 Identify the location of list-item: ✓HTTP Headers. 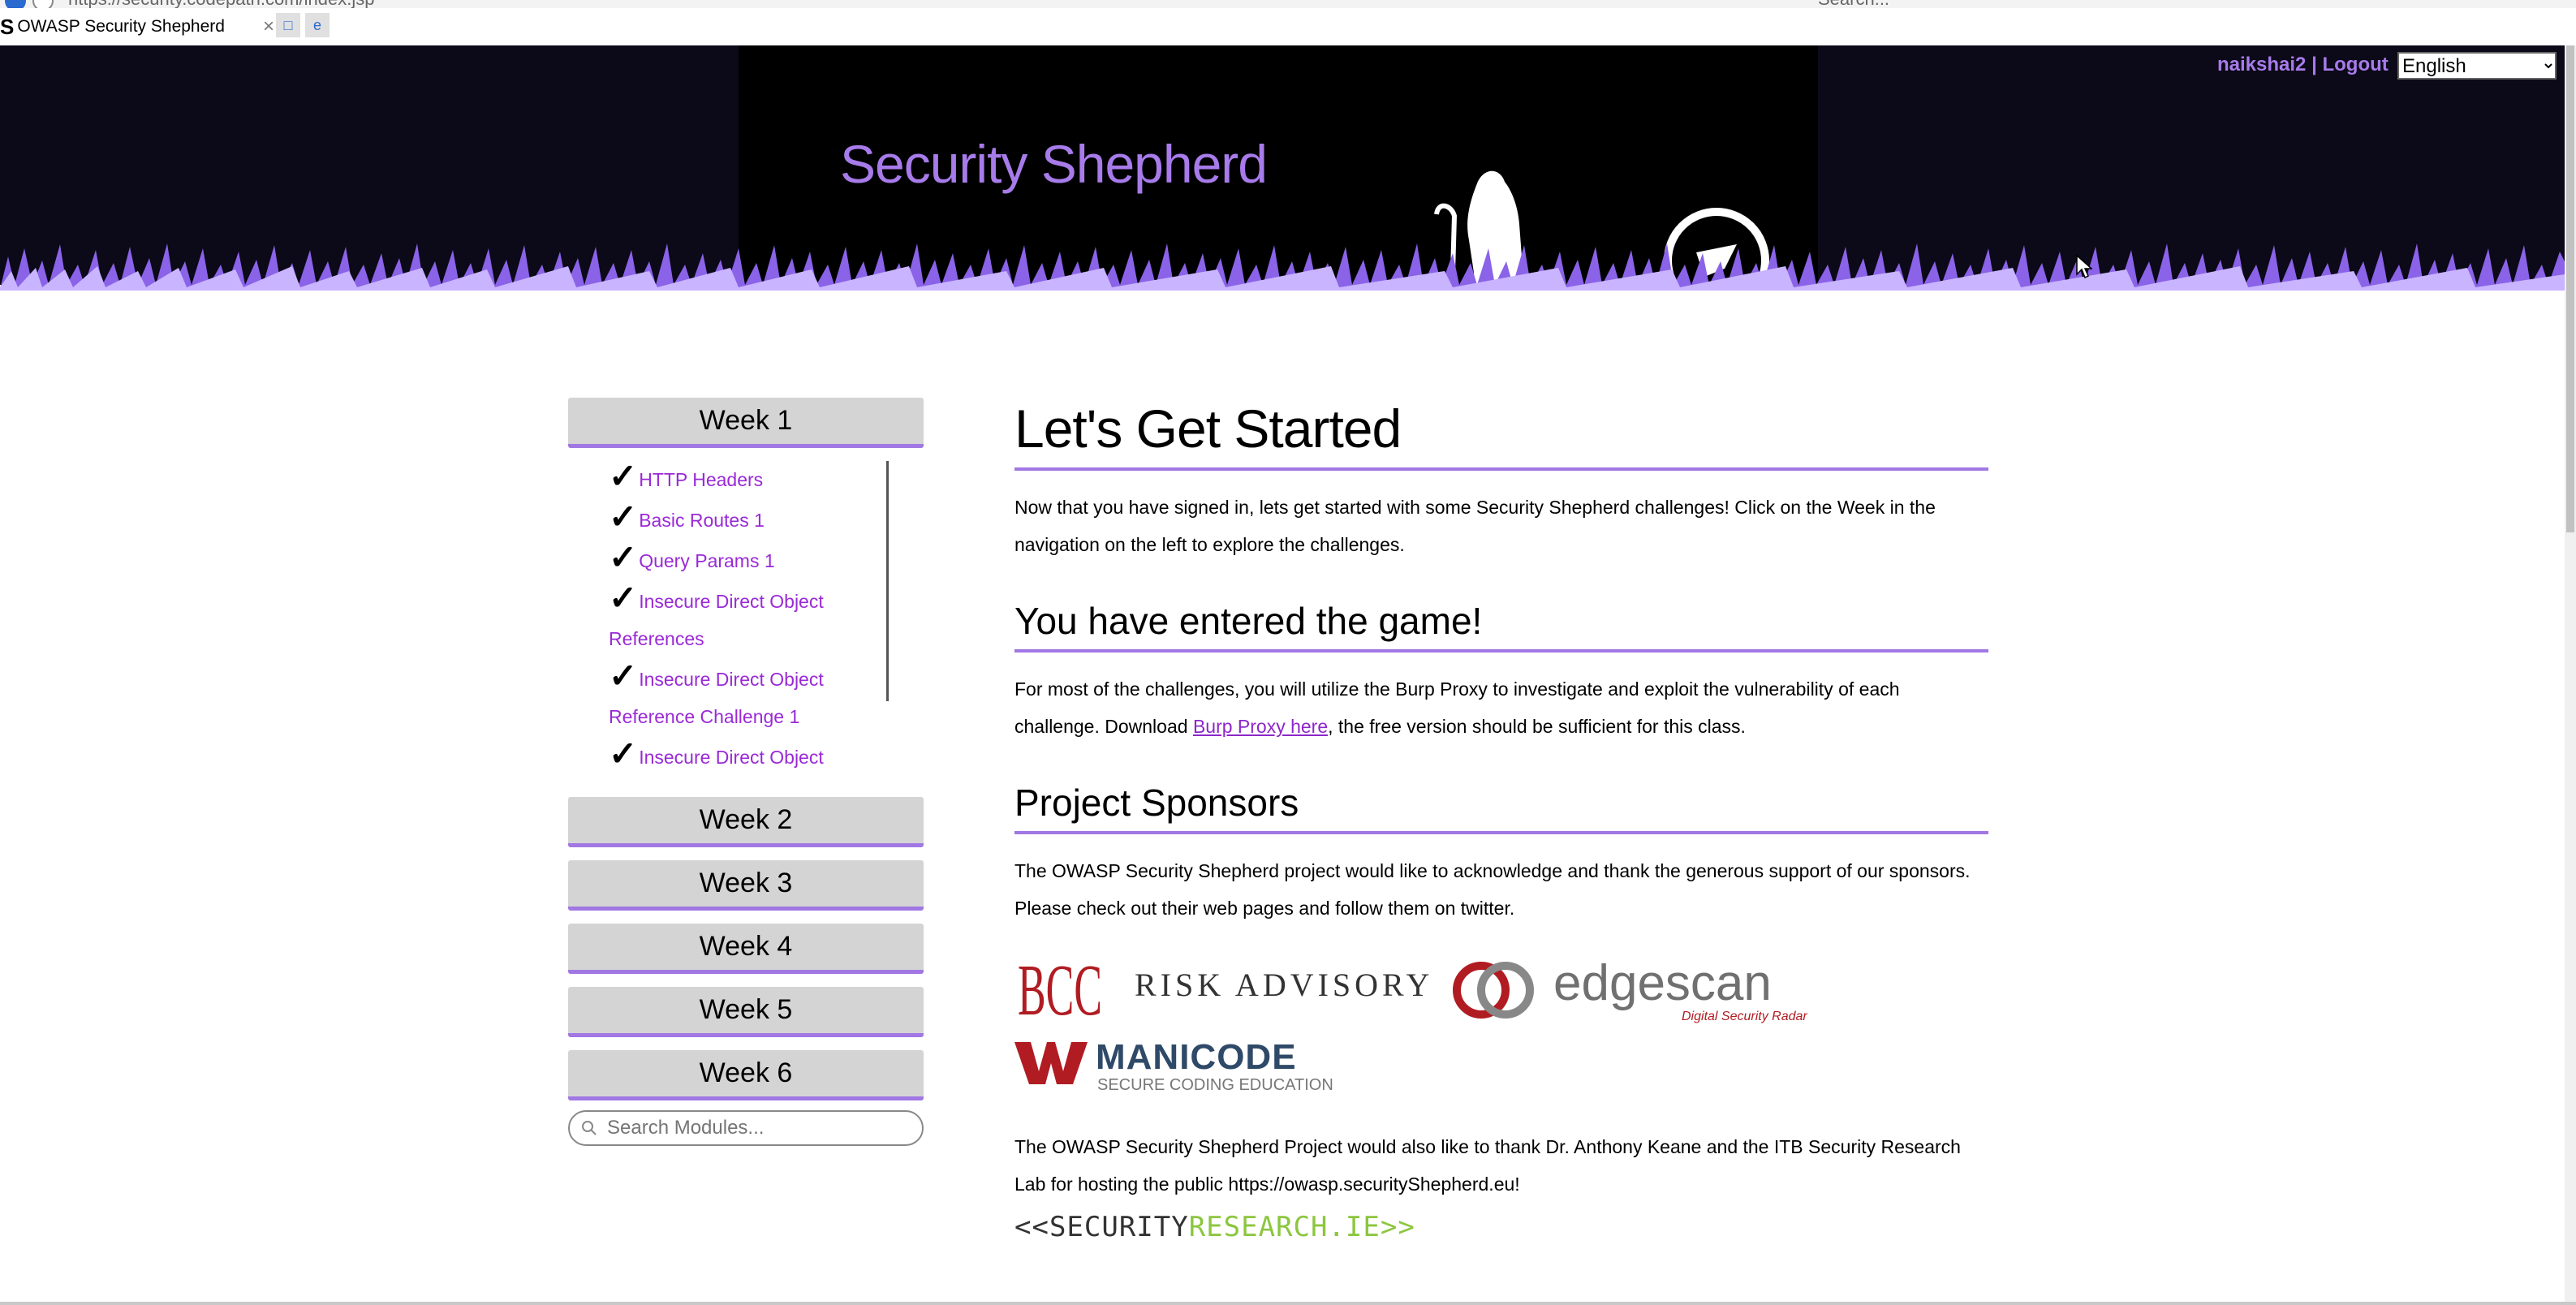
(747, 478).